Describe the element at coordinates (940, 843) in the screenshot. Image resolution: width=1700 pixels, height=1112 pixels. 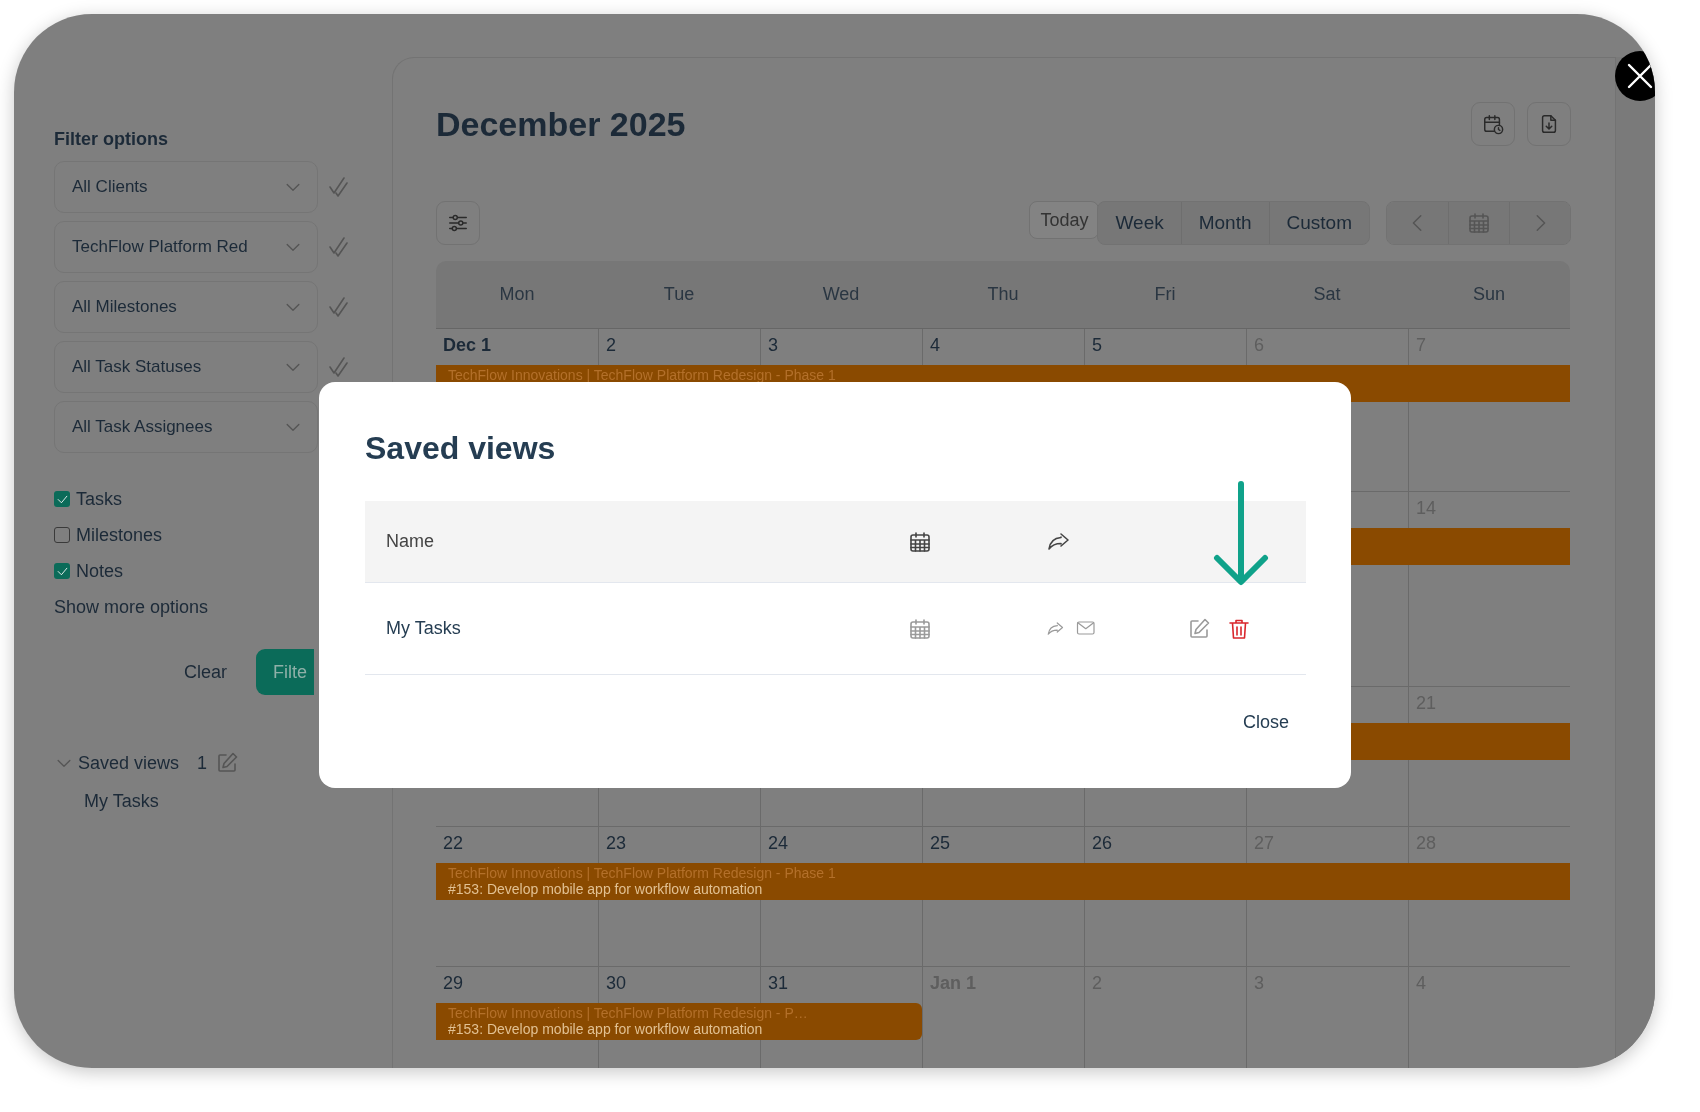
I see `date-label: 25` at that location.